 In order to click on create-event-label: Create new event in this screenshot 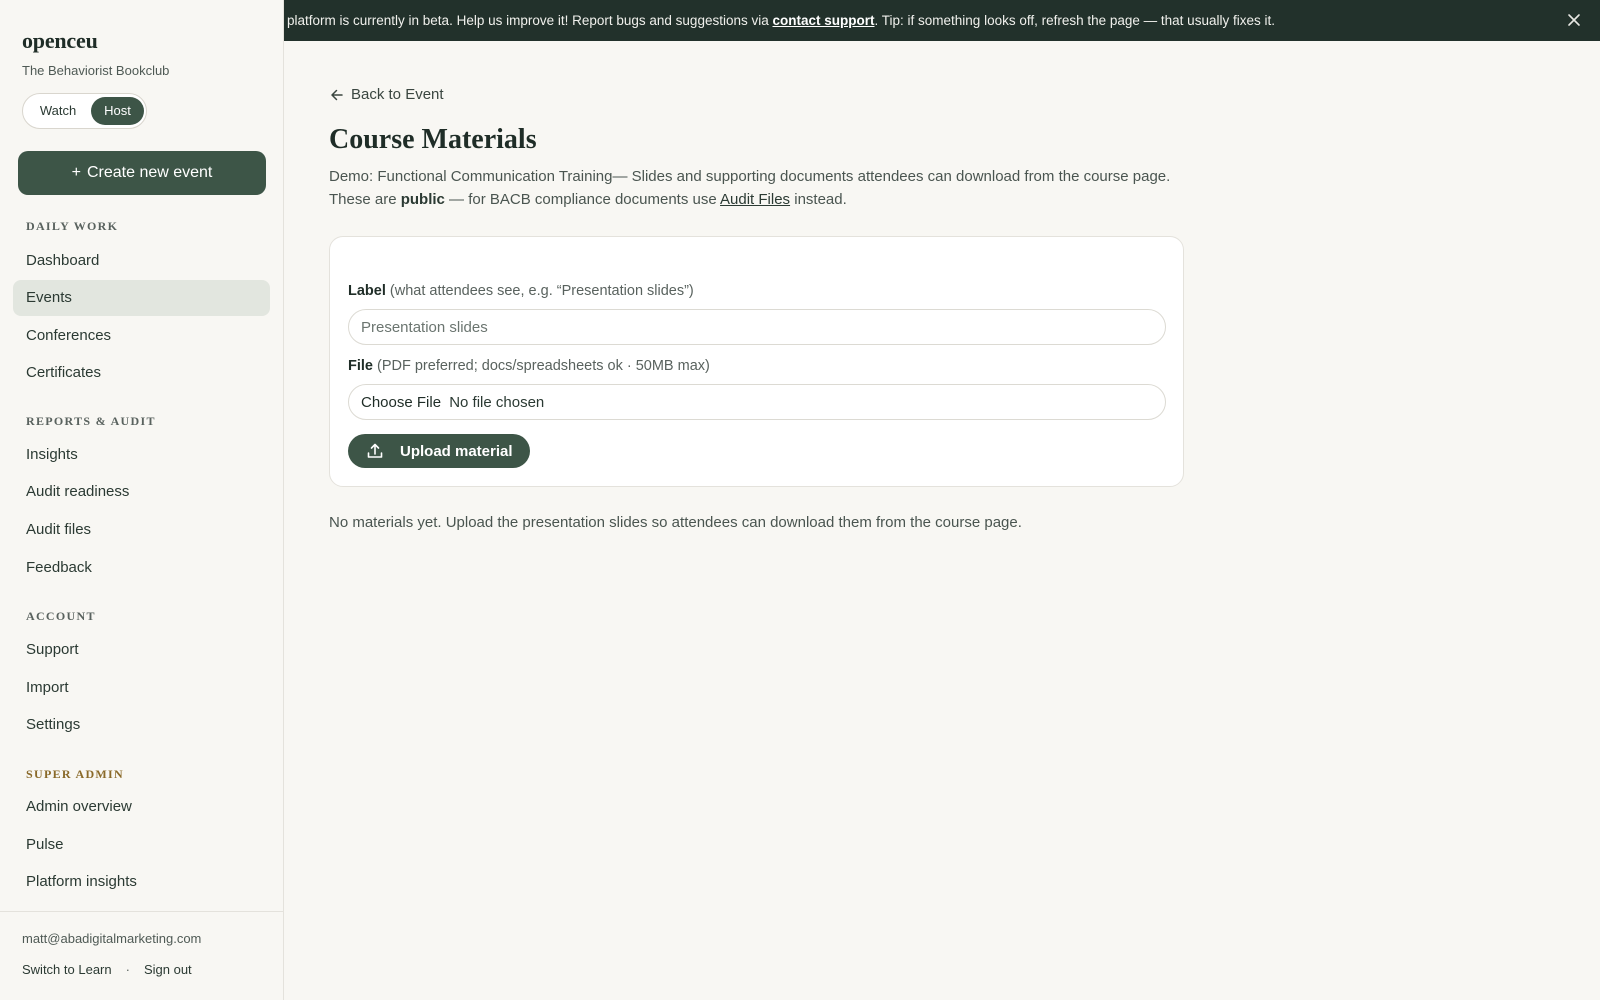, I will do `click(149, 172)`.